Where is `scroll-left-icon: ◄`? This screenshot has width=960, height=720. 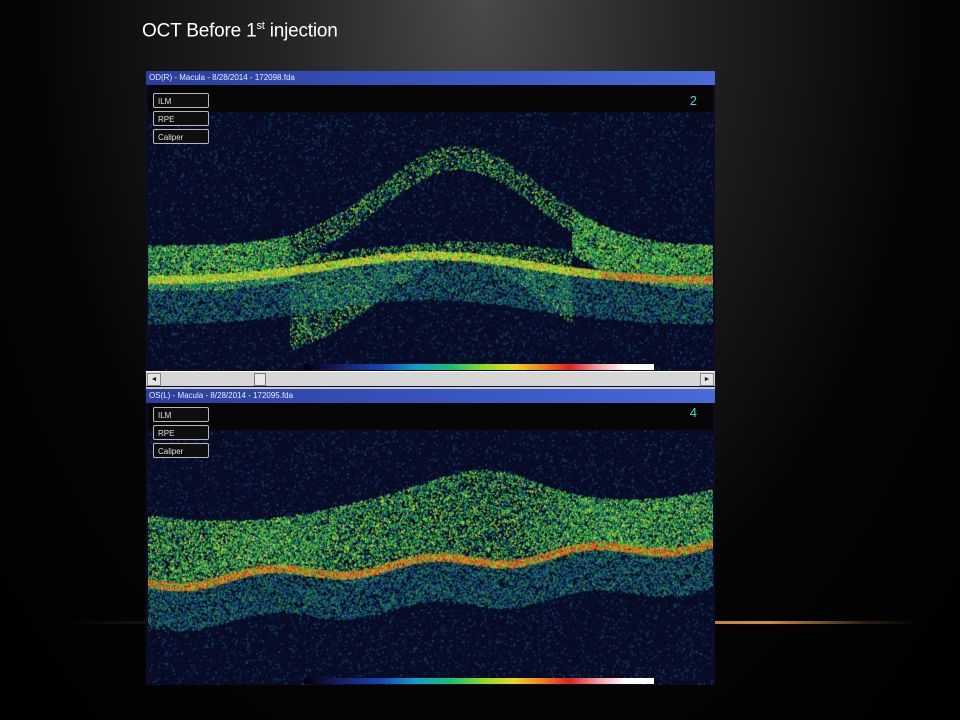
scroll-left-icon: ◄ is located at coordinates (154, 379).